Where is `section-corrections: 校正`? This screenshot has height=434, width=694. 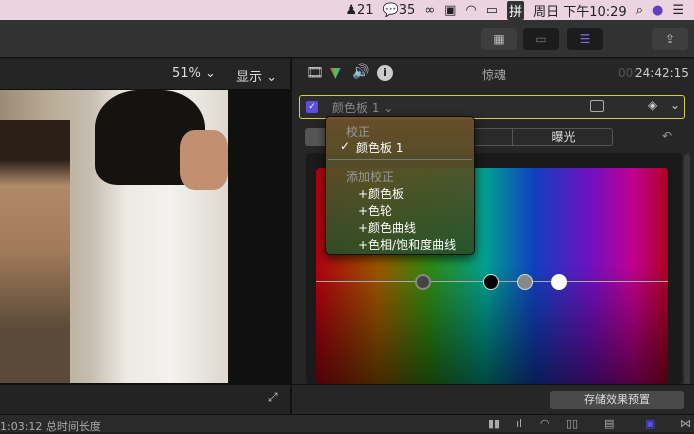
section-corrections: 校正 is located at coordinates (358, 132).